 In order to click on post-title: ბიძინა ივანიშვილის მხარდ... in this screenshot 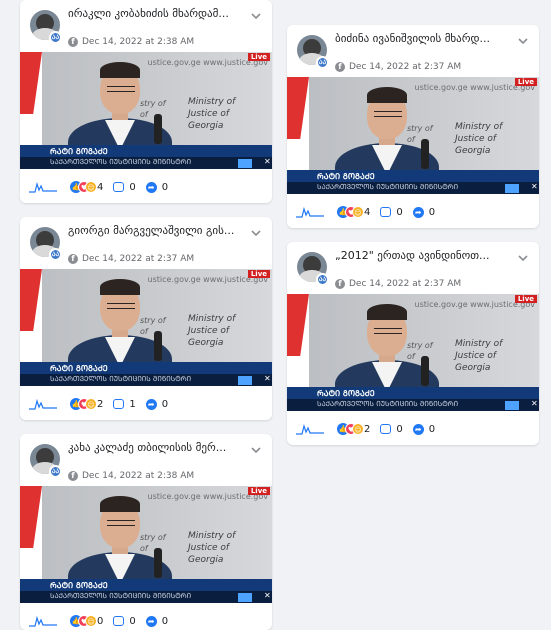, I will do `click(426, 38)`.